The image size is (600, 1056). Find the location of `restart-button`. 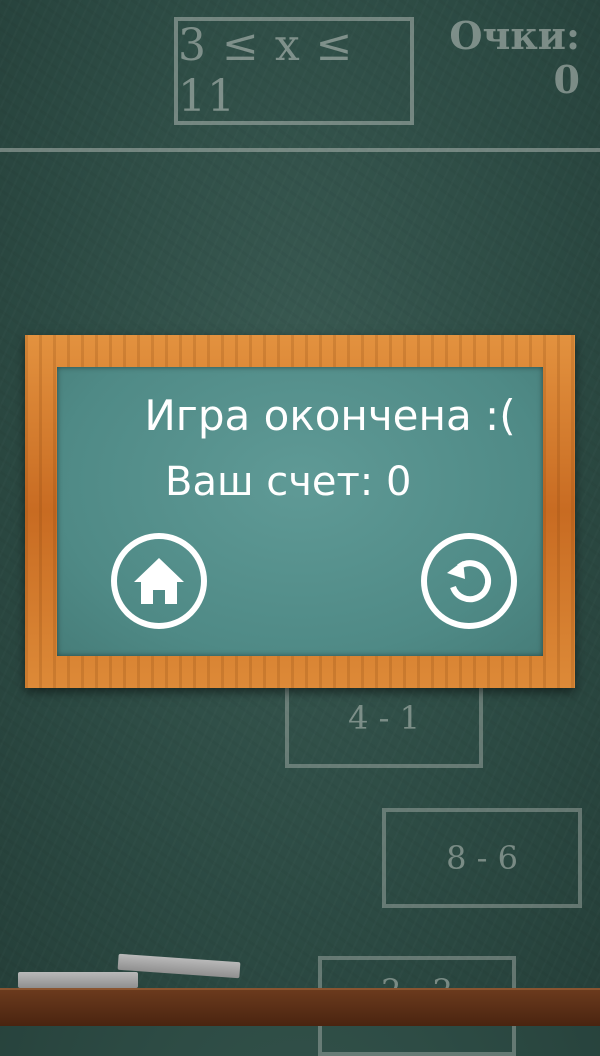

restart-button is located at coordinates (469, 581).